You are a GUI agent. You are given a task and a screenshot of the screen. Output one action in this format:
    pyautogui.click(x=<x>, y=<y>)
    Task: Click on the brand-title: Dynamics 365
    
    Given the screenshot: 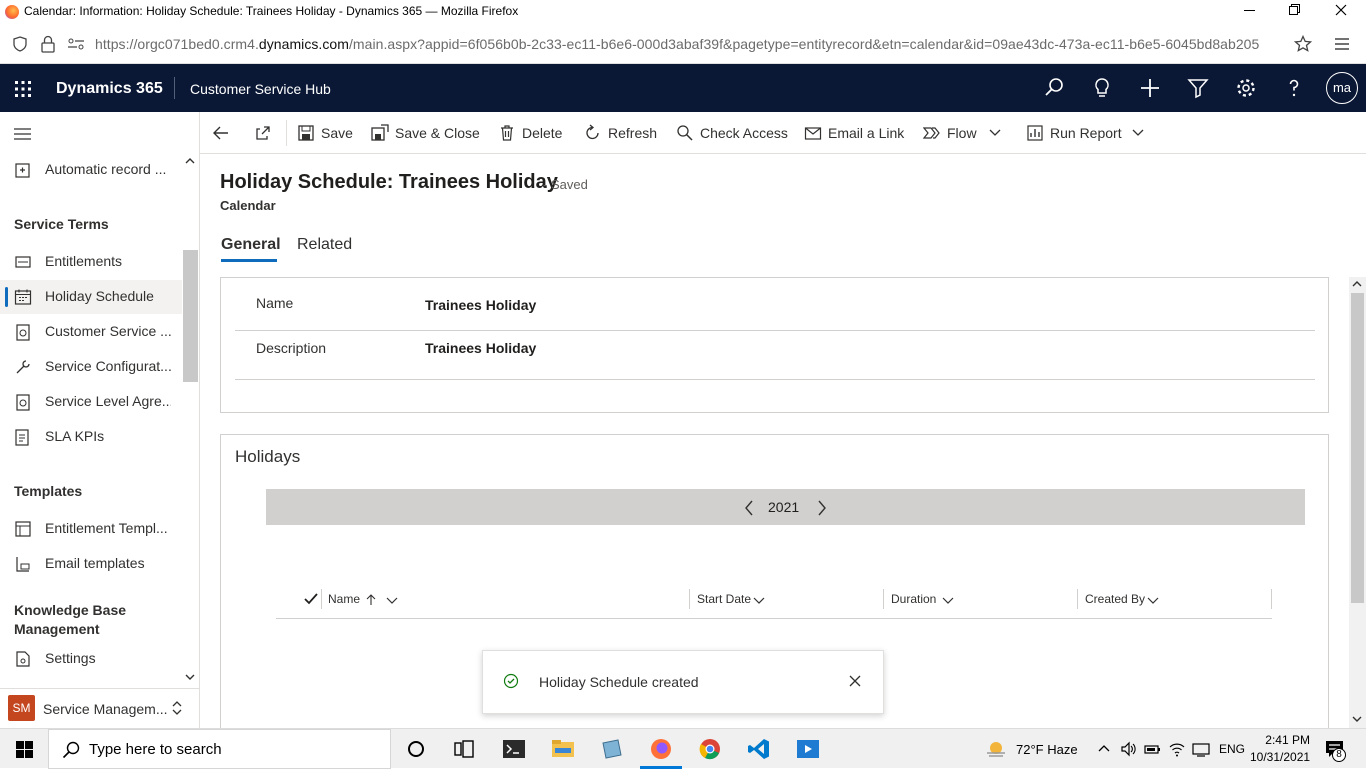 What is the action you would take?
    pyautogui.click(x=109, y=89)
    